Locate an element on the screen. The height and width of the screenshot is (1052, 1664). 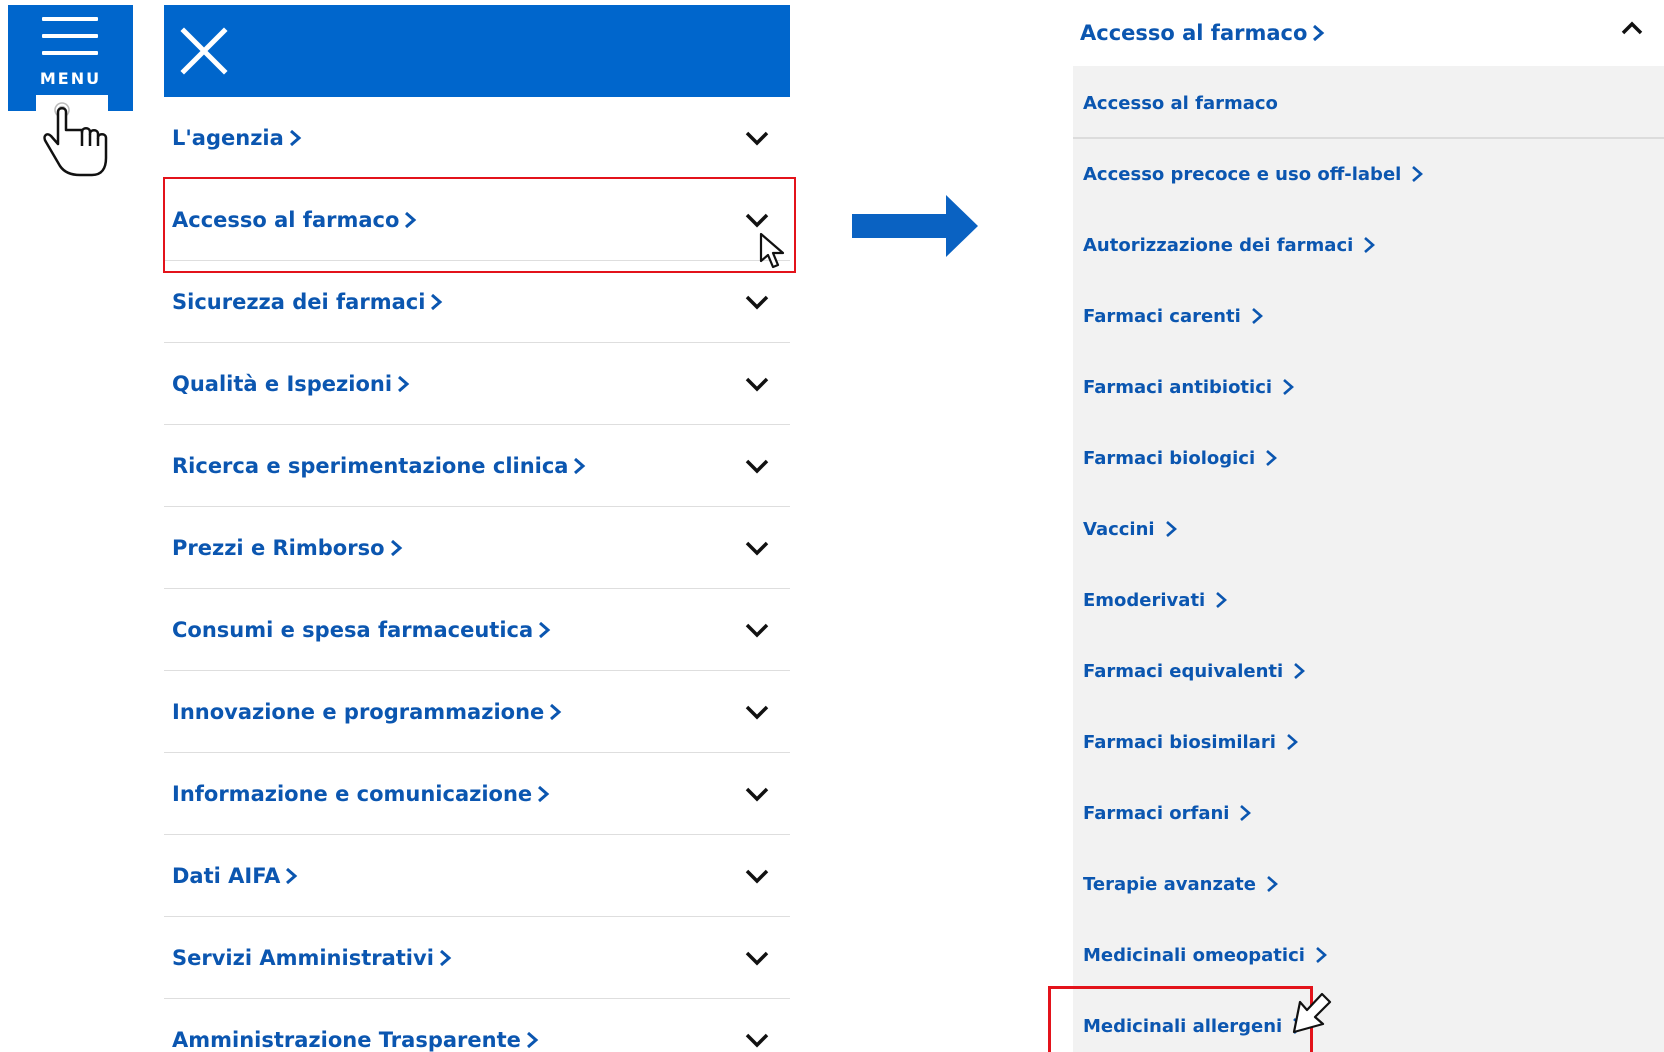
nav-item-label: Prezzi e Rimborso is located at coordinates (278, 548).